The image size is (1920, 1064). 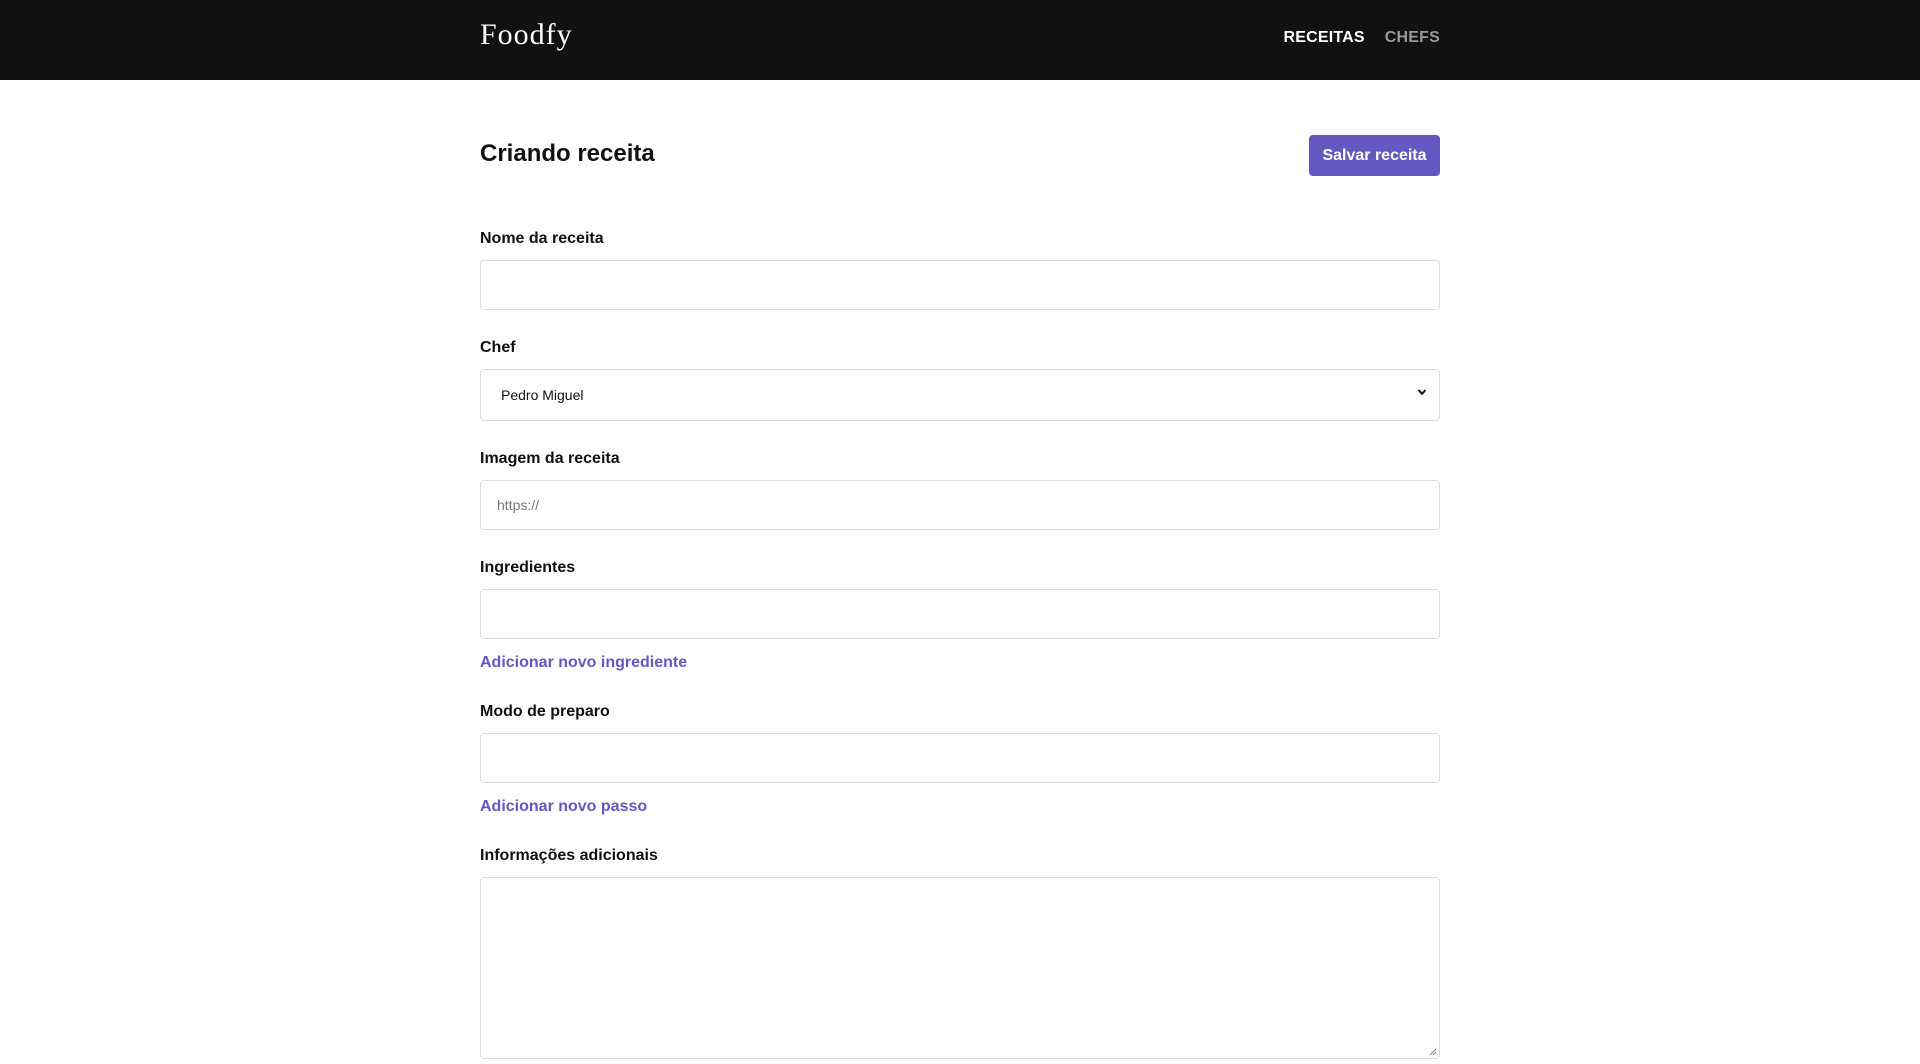 I want to click on chef-select: Pedro Miguel, so click(x=960, y=395).